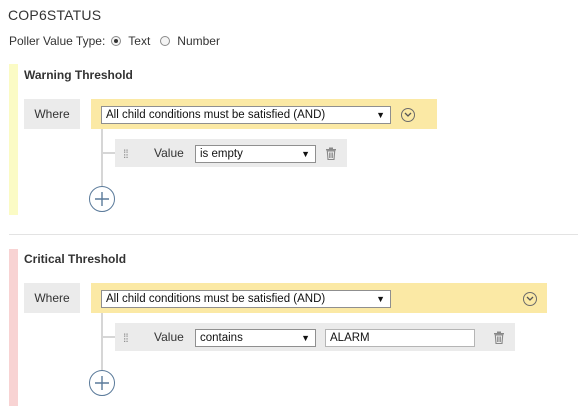 This screenshot has width=578, height=406. I want to click on warning-stripe, so click(13, 139).